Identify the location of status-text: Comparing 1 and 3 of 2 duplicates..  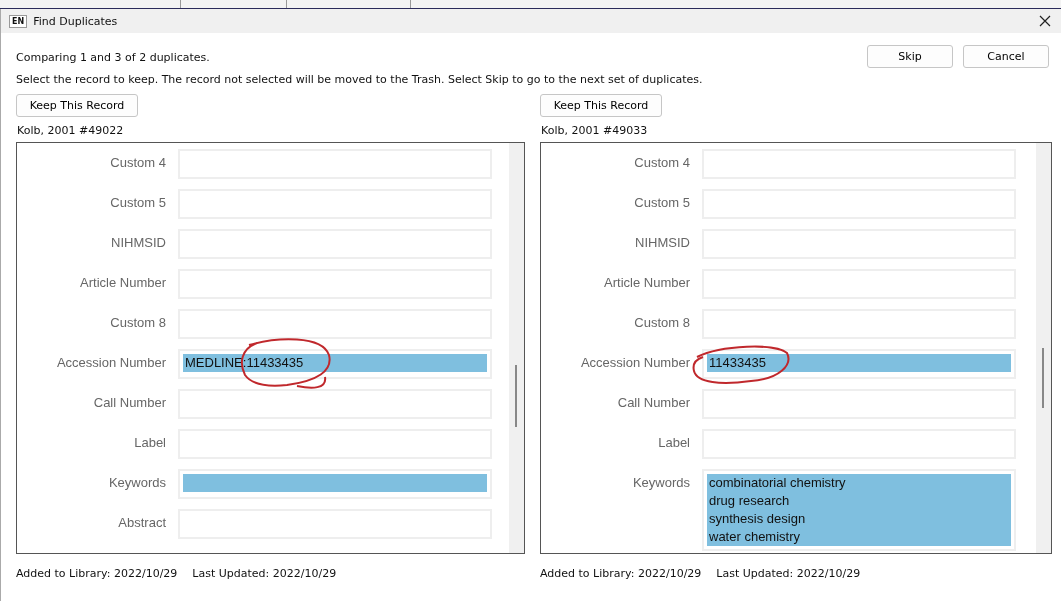
(113, 57).